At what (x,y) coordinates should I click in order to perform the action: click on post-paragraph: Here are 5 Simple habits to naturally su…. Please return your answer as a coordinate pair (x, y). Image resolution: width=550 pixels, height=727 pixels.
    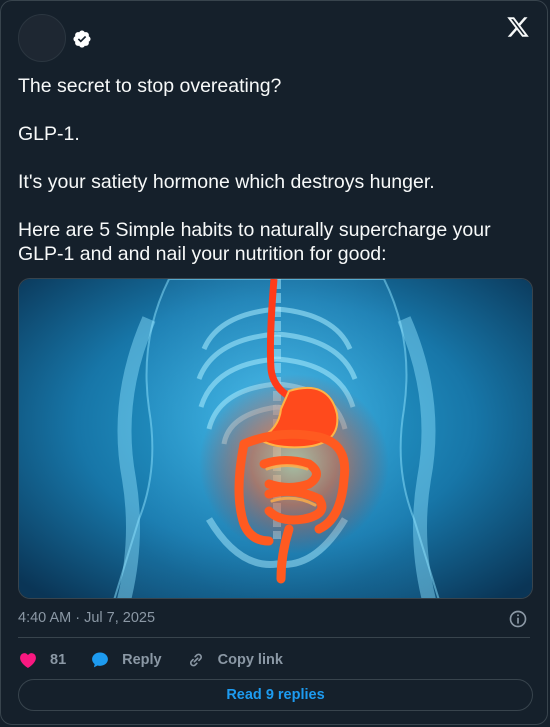
    Looking at the image, I should click on (254, 242).